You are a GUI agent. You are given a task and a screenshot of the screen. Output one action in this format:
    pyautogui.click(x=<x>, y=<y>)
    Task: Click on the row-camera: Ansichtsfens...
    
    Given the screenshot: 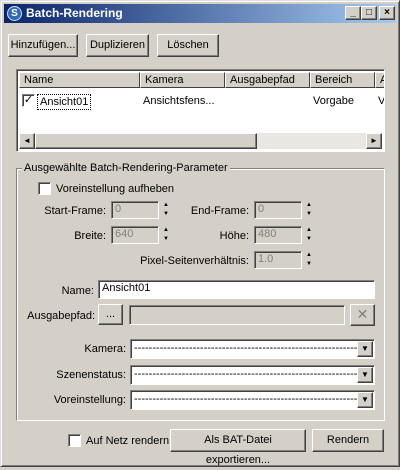 What is the action you would take?
    pyautogui.click(x=179, y=101)
    